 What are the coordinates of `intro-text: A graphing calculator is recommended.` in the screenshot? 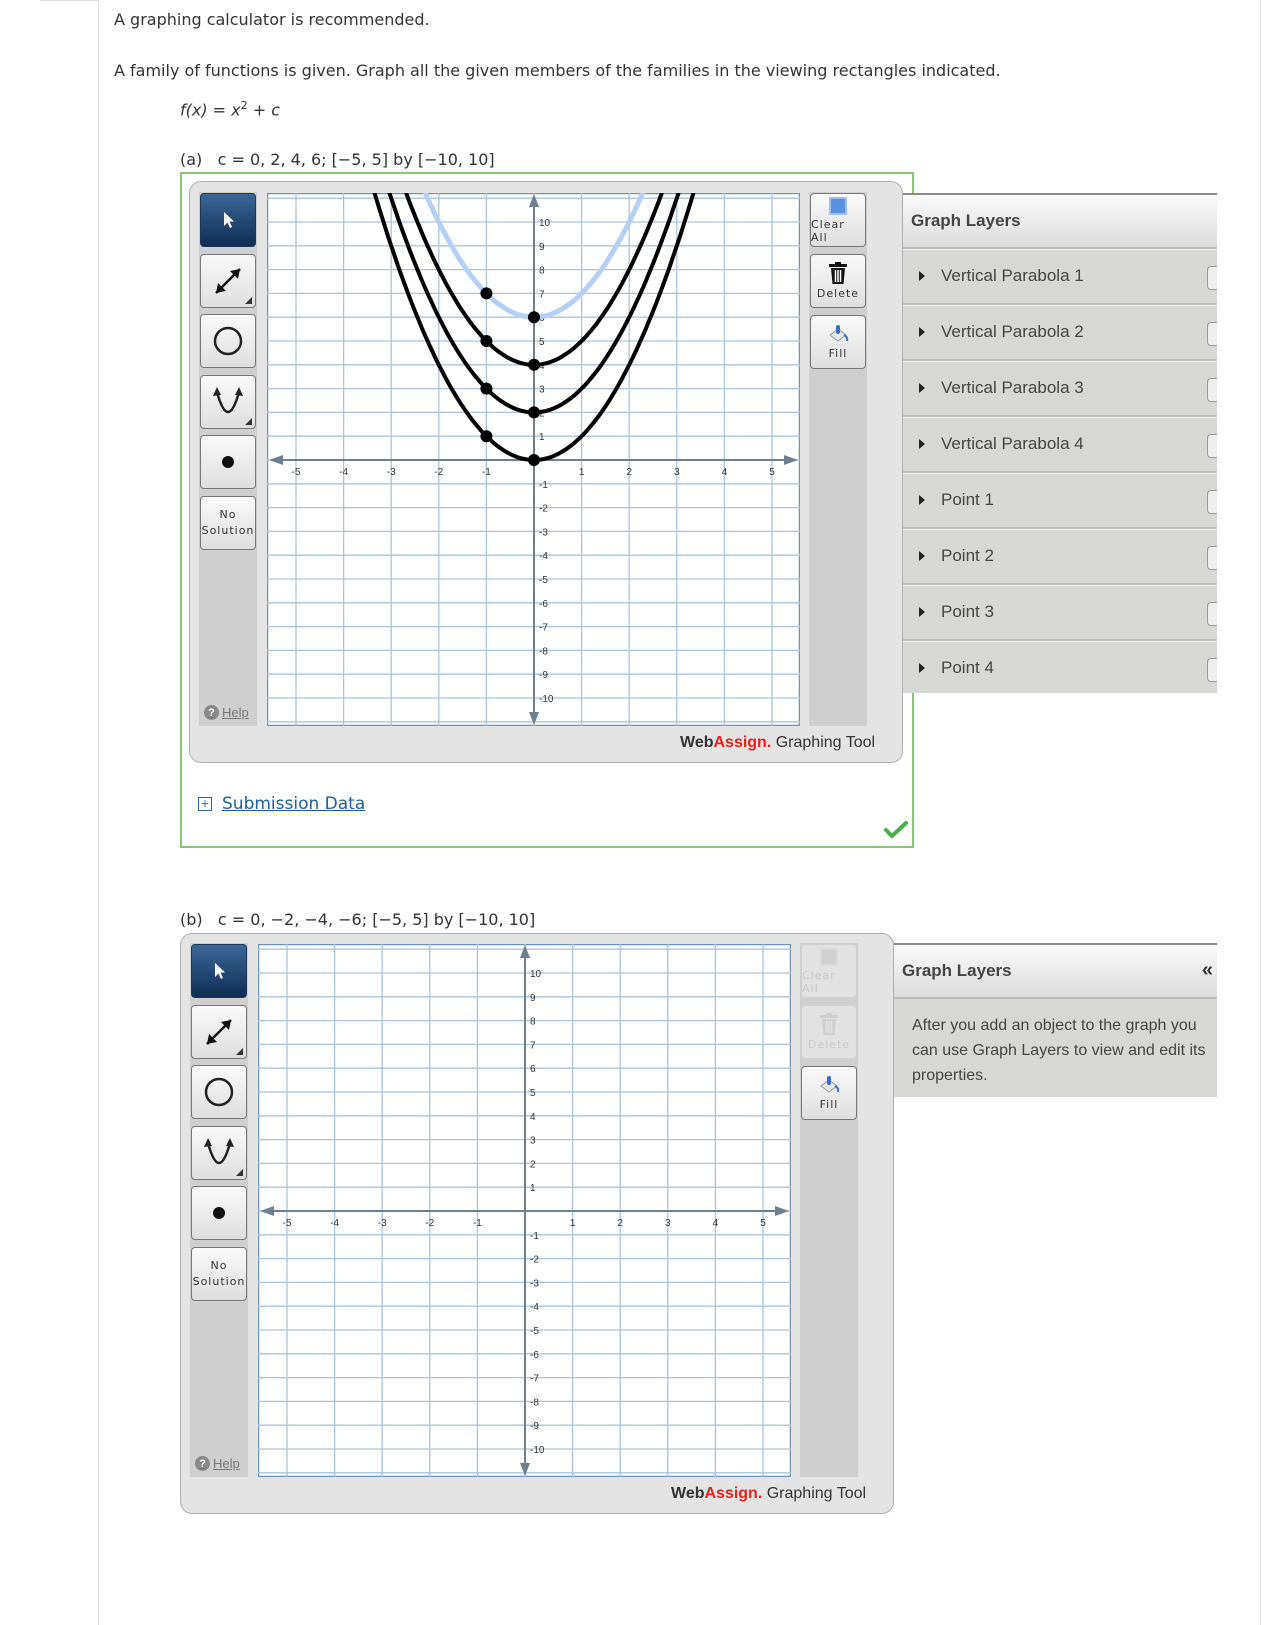 It's located at (272, 19).